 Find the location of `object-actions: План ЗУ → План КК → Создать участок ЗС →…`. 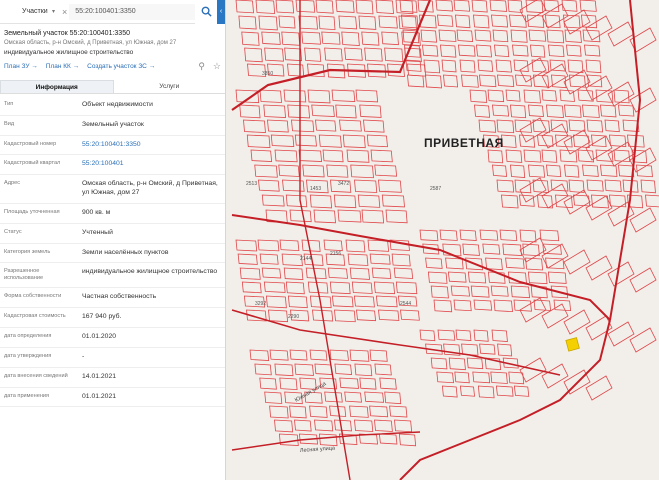

object-actions: План ЗУ → План КК → Создать участок ЗС →… is located at coordinates (112, 66).